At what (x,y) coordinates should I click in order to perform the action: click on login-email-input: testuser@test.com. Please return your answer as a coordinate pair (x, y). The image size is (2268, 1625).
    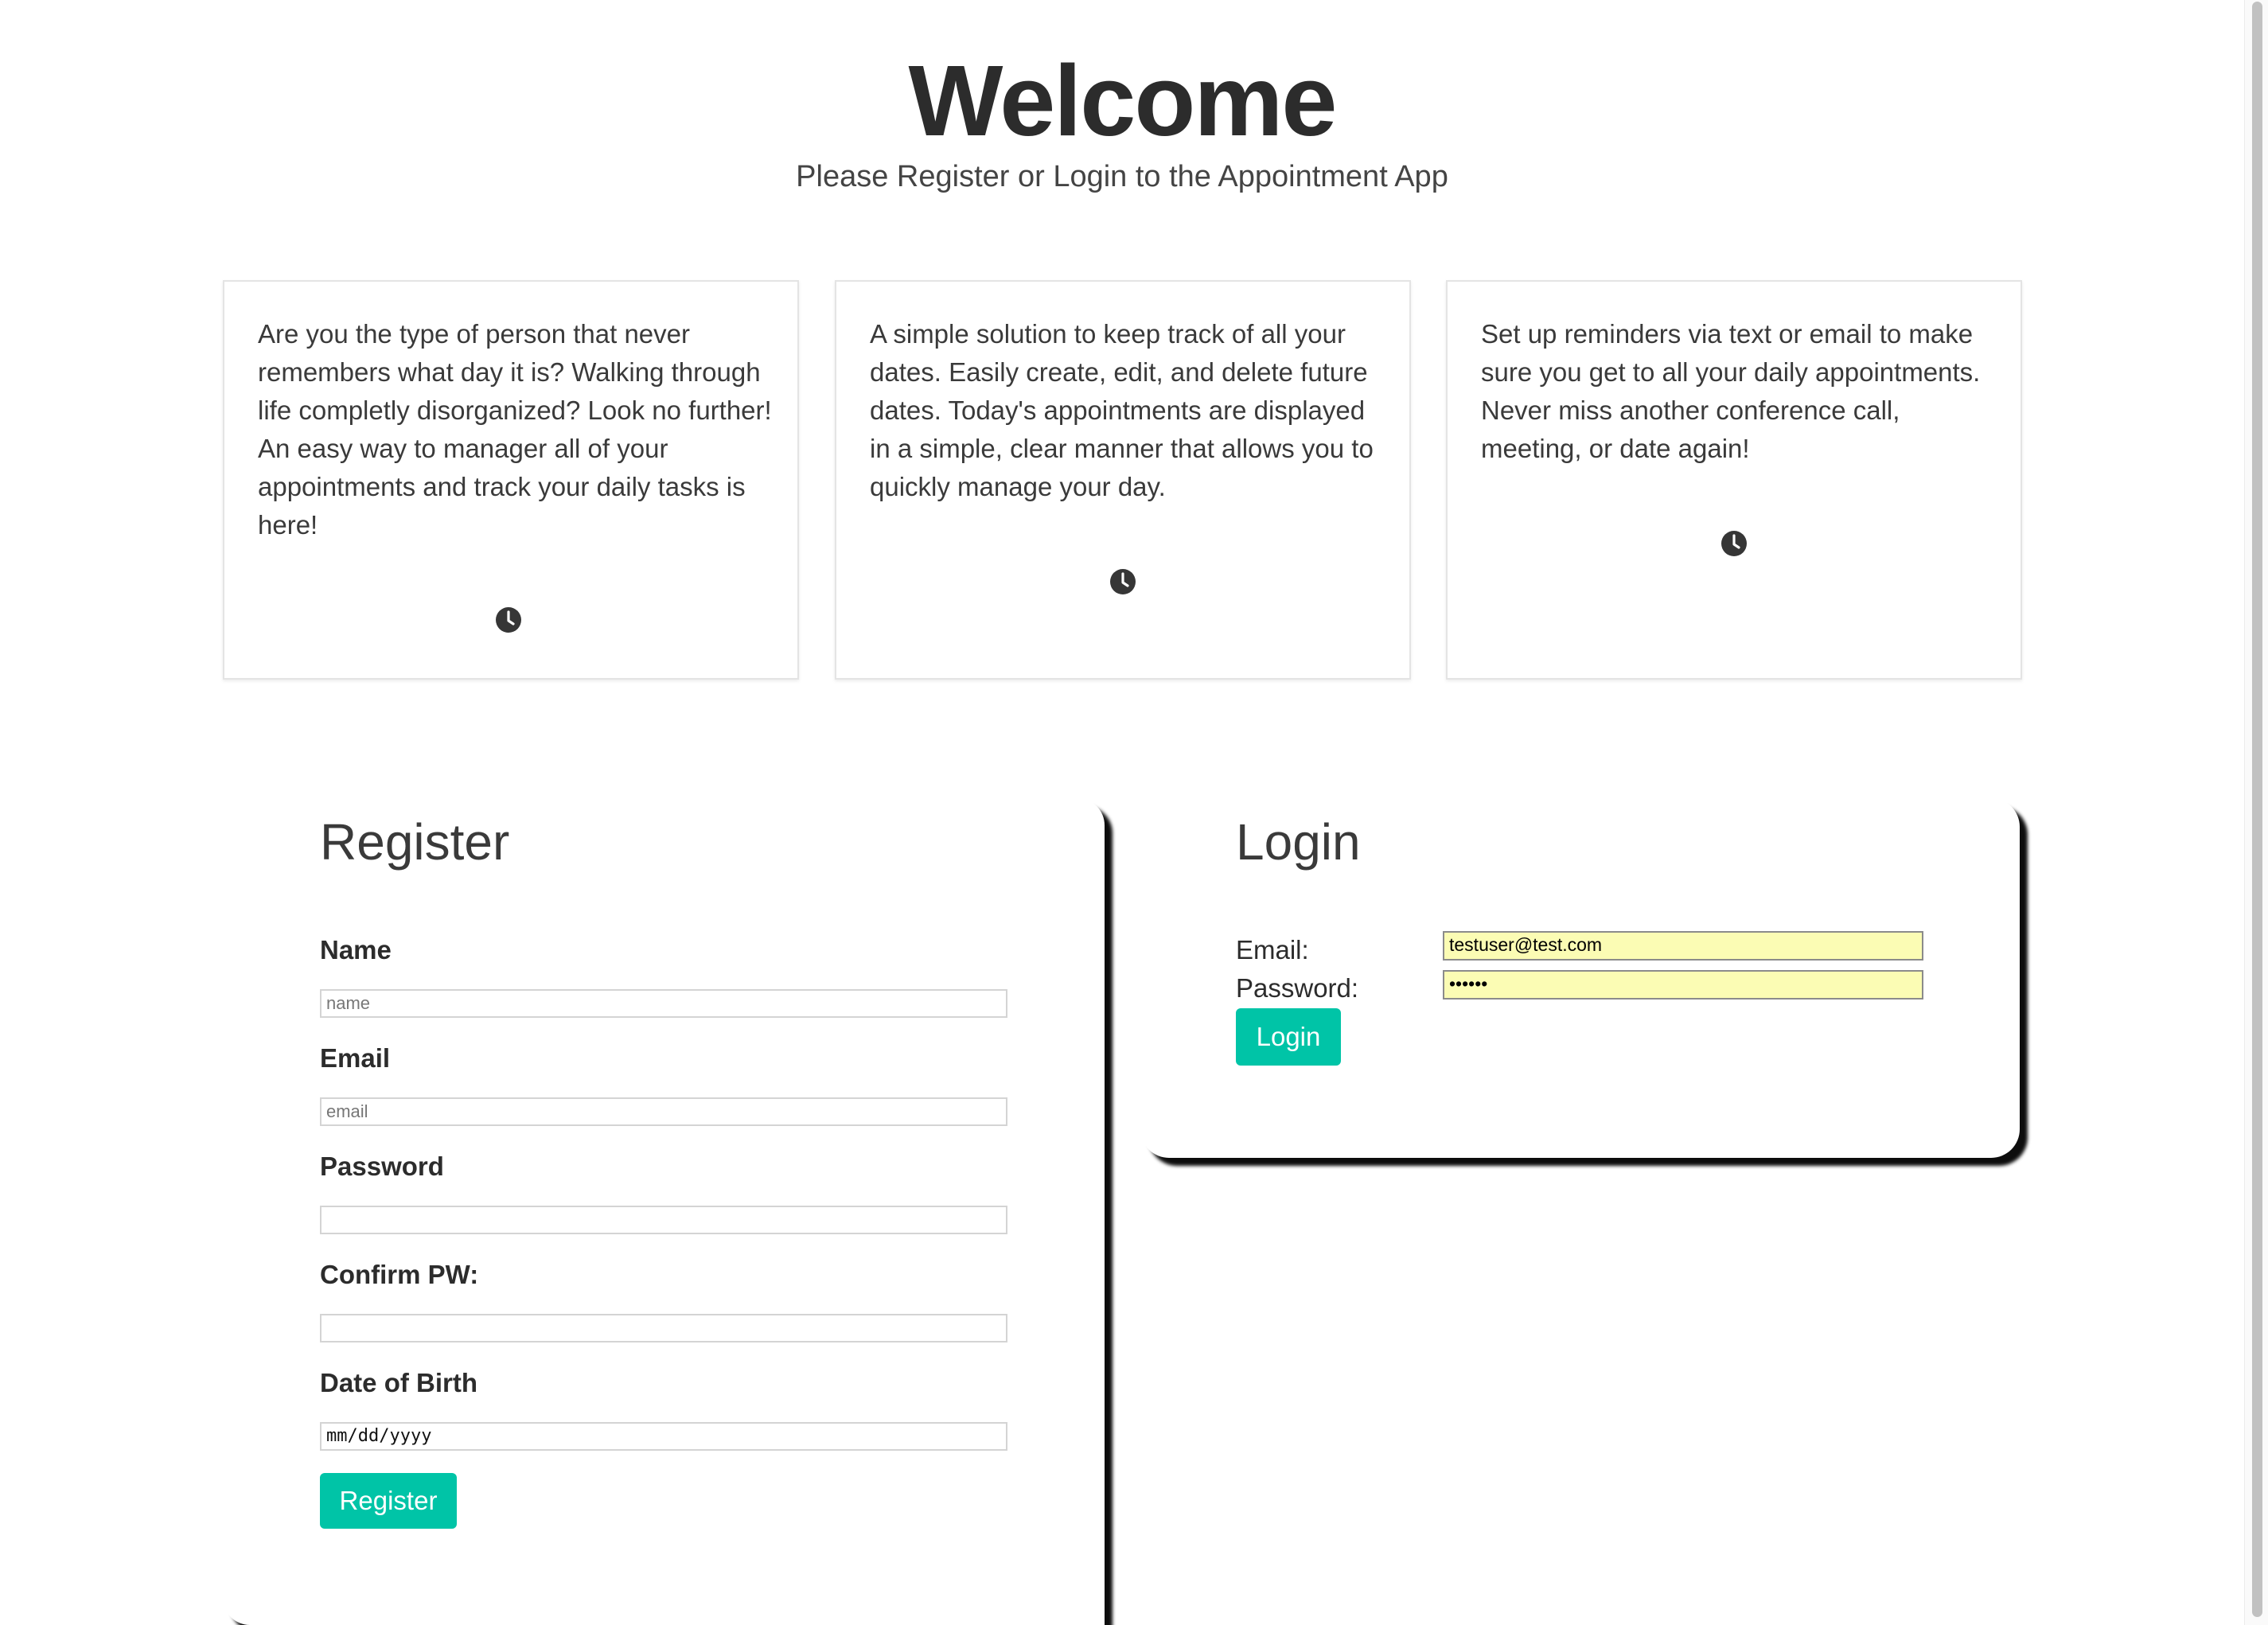
    Looking at the image, I should click on (1683, 946).